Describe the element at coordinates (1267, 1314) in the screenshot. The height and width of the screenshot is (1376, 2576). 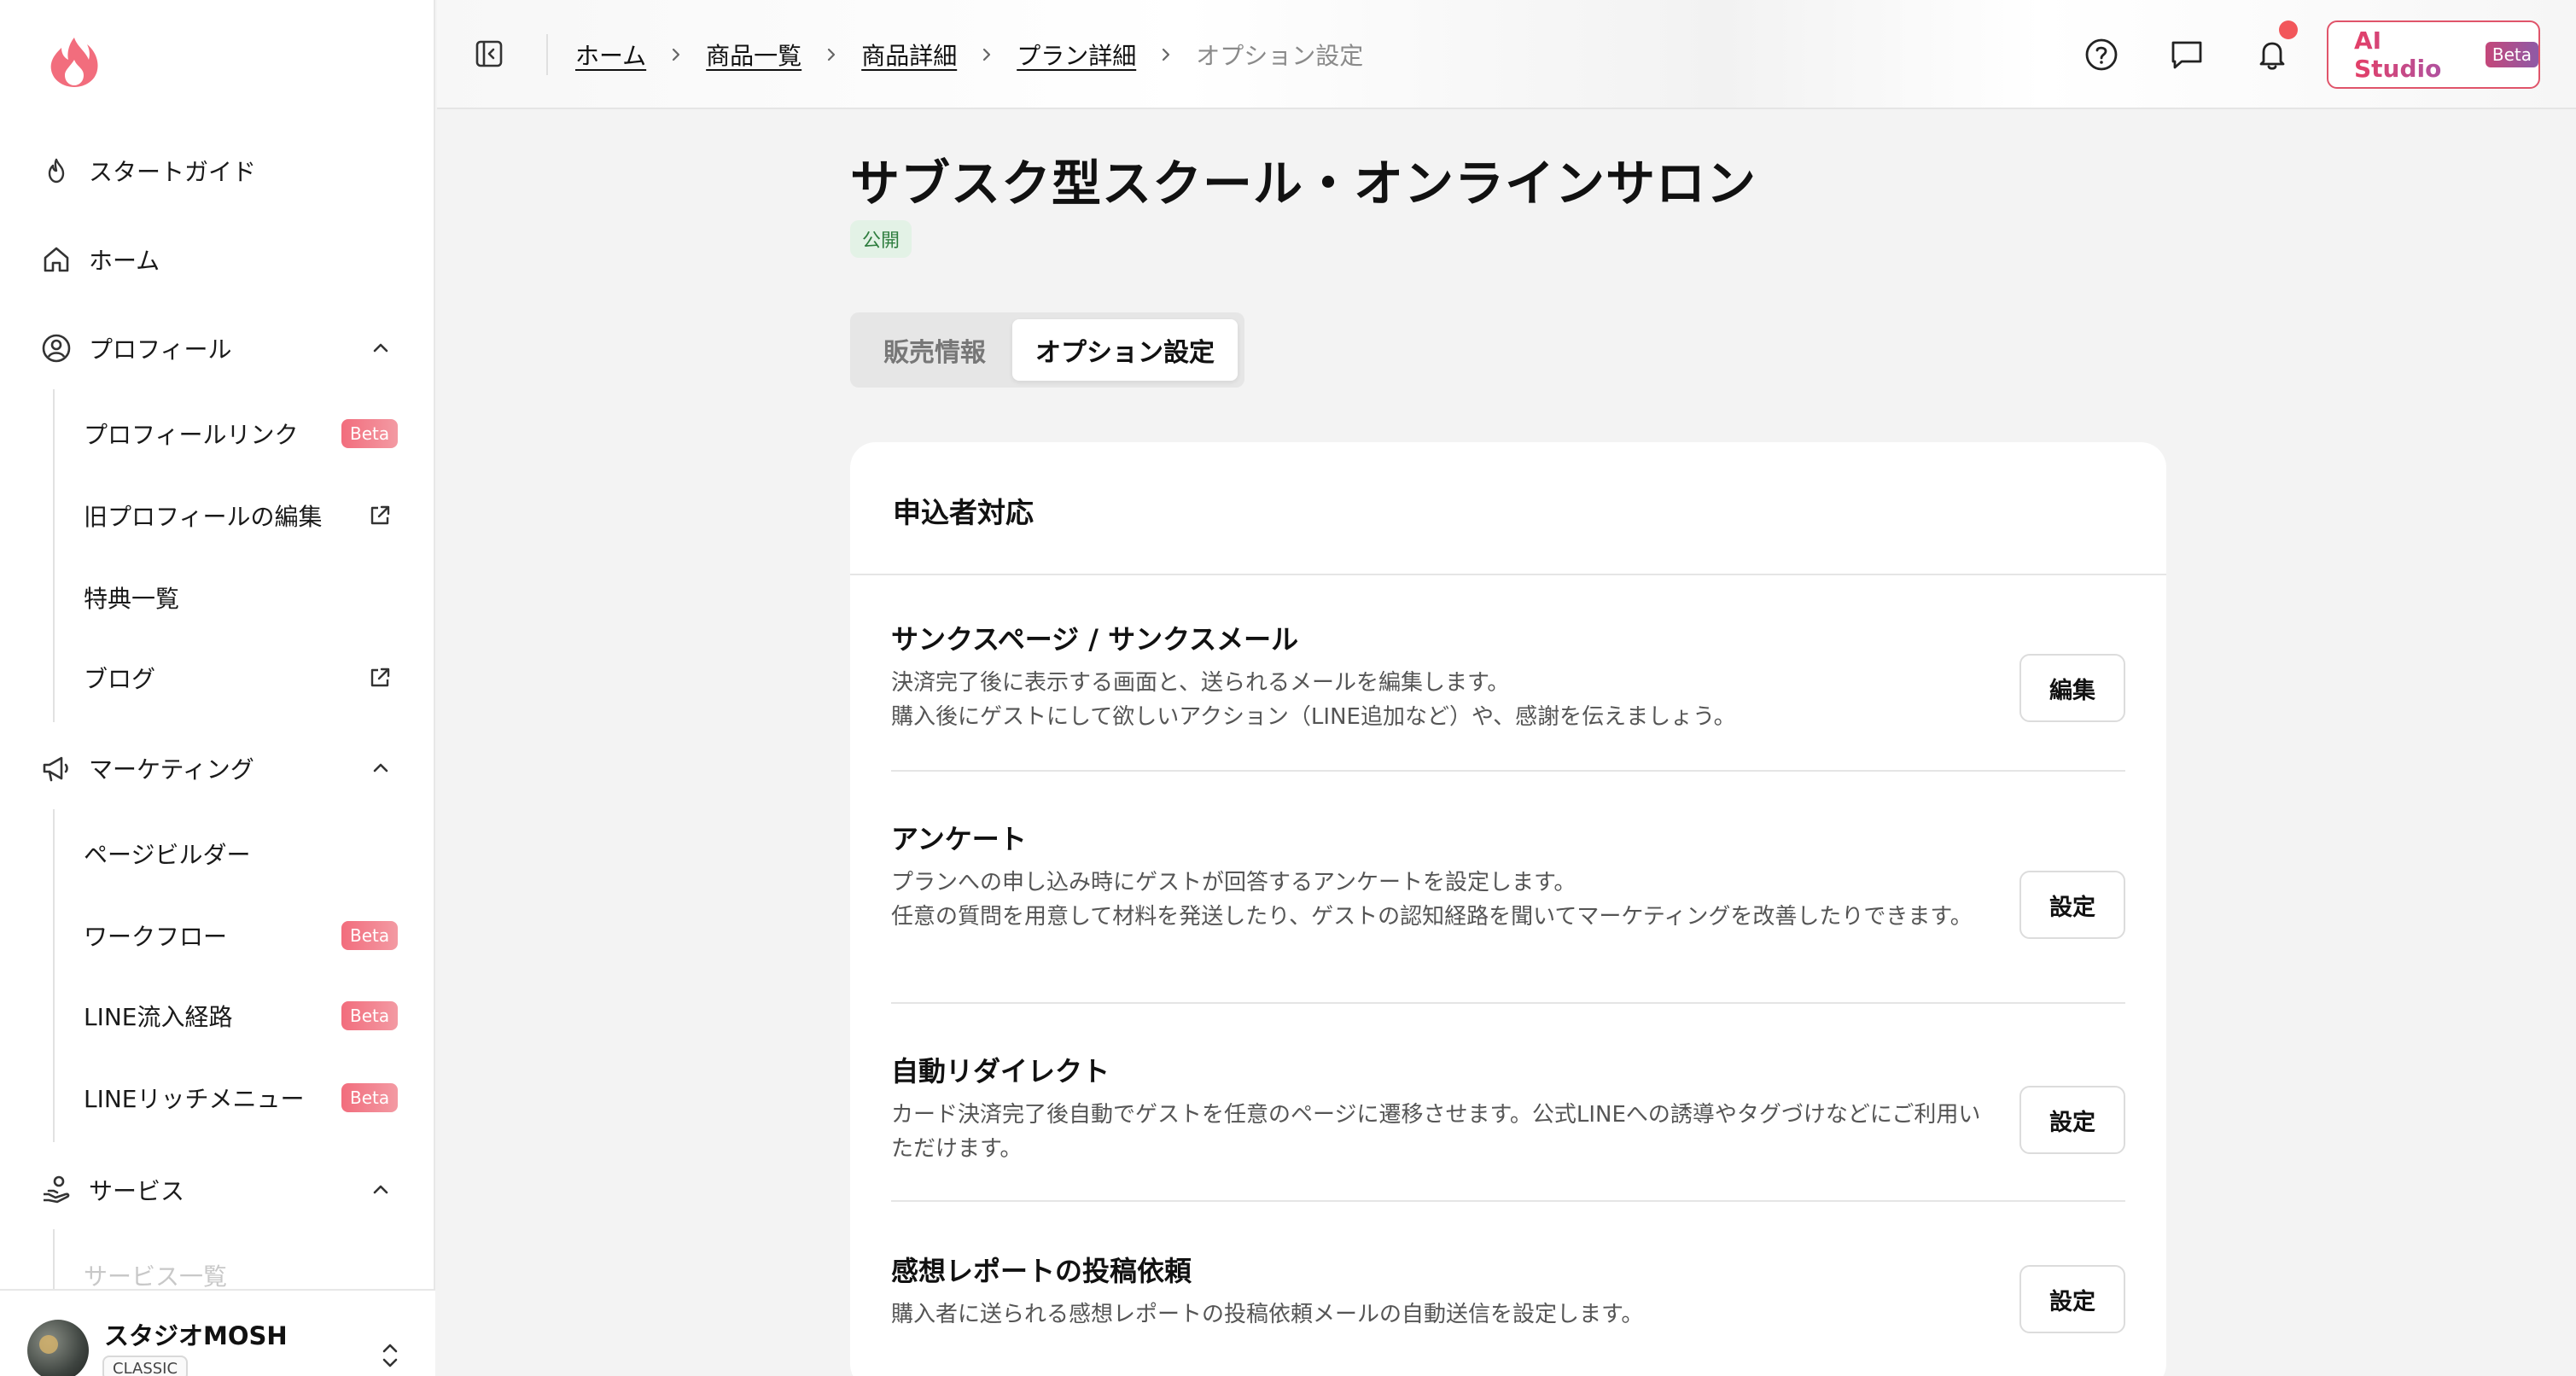
I see `setting-description-text: 購入者に送られる感想レポートの投稿依頼メールの自動送信を設定します。` at that location.